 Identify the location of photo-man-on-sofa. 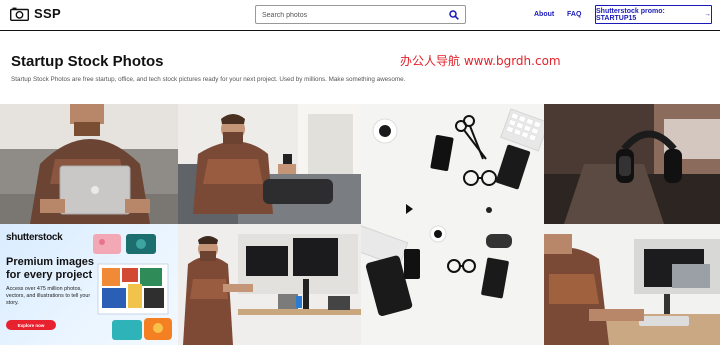
(269, 164).